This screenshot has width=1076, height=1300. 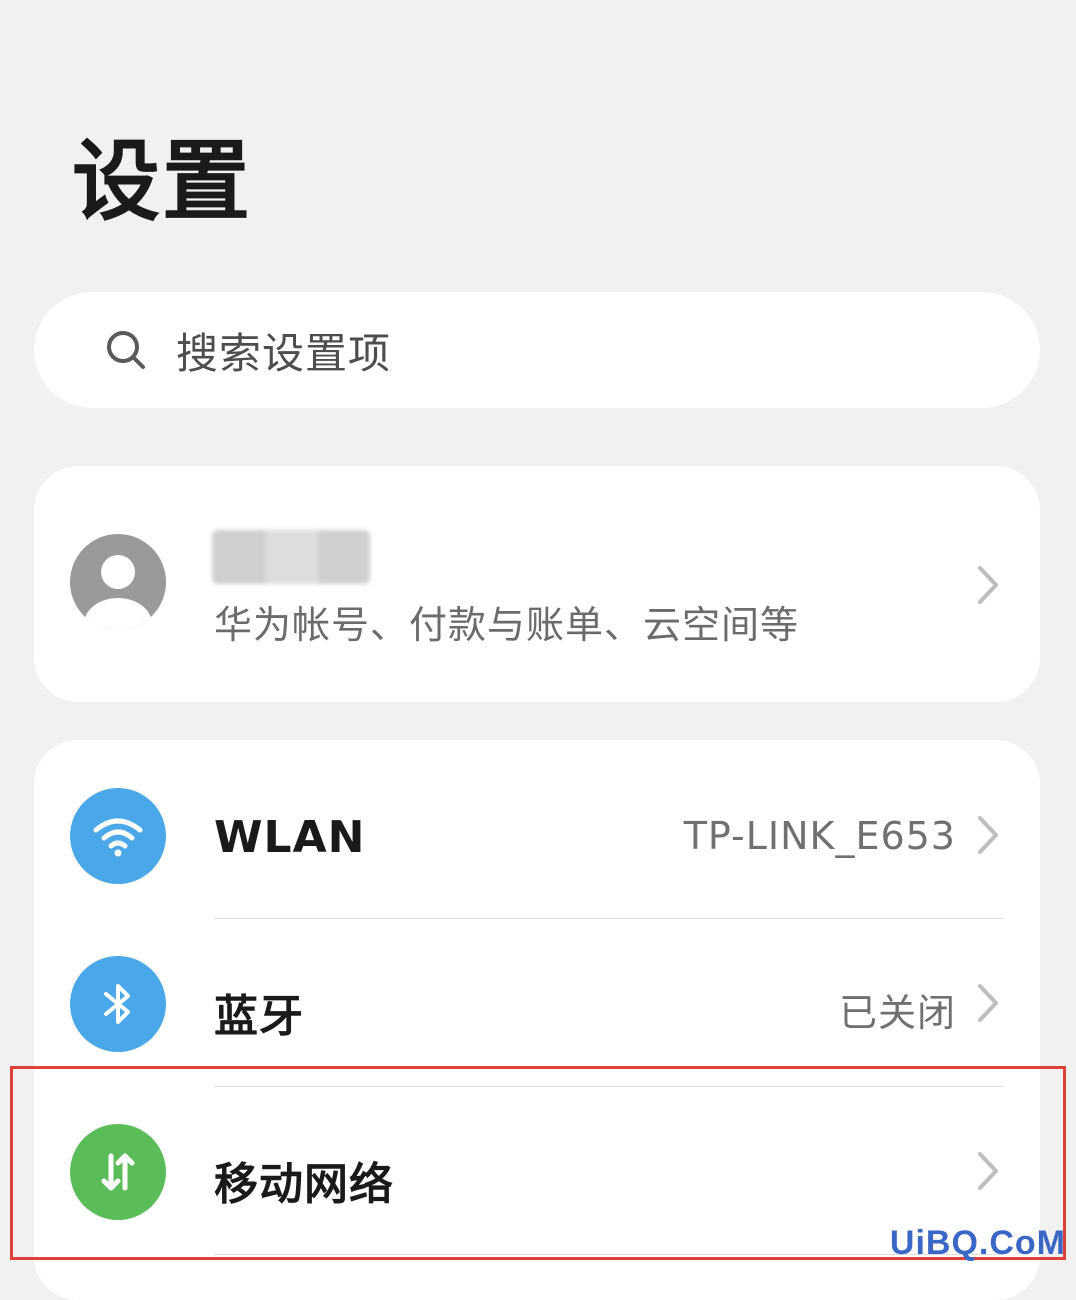 What do you see at coordinates (507, 625) in the screenshot?
I see `account-subtitle: 华为帐号、付款与账单、云空间等` at bounding box center [507, 625].